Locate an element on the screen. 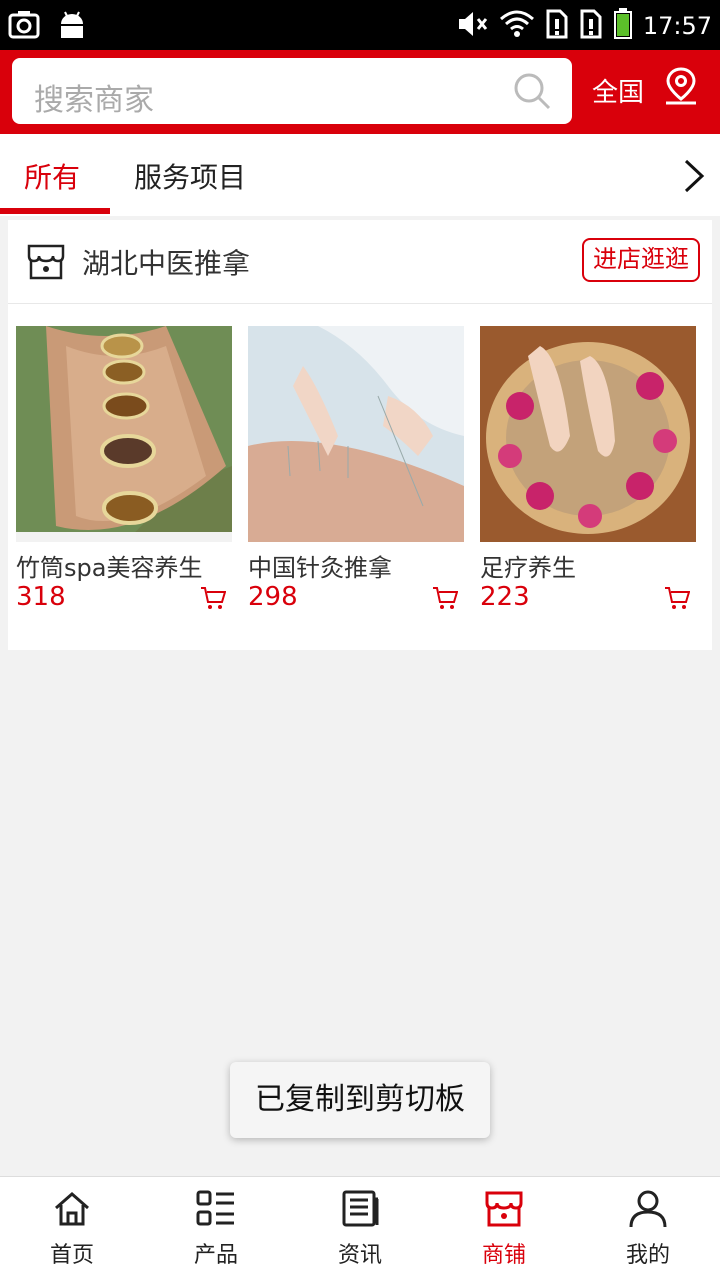  search-placeholder: 搜索商家 is located at coordinates (94, 100).